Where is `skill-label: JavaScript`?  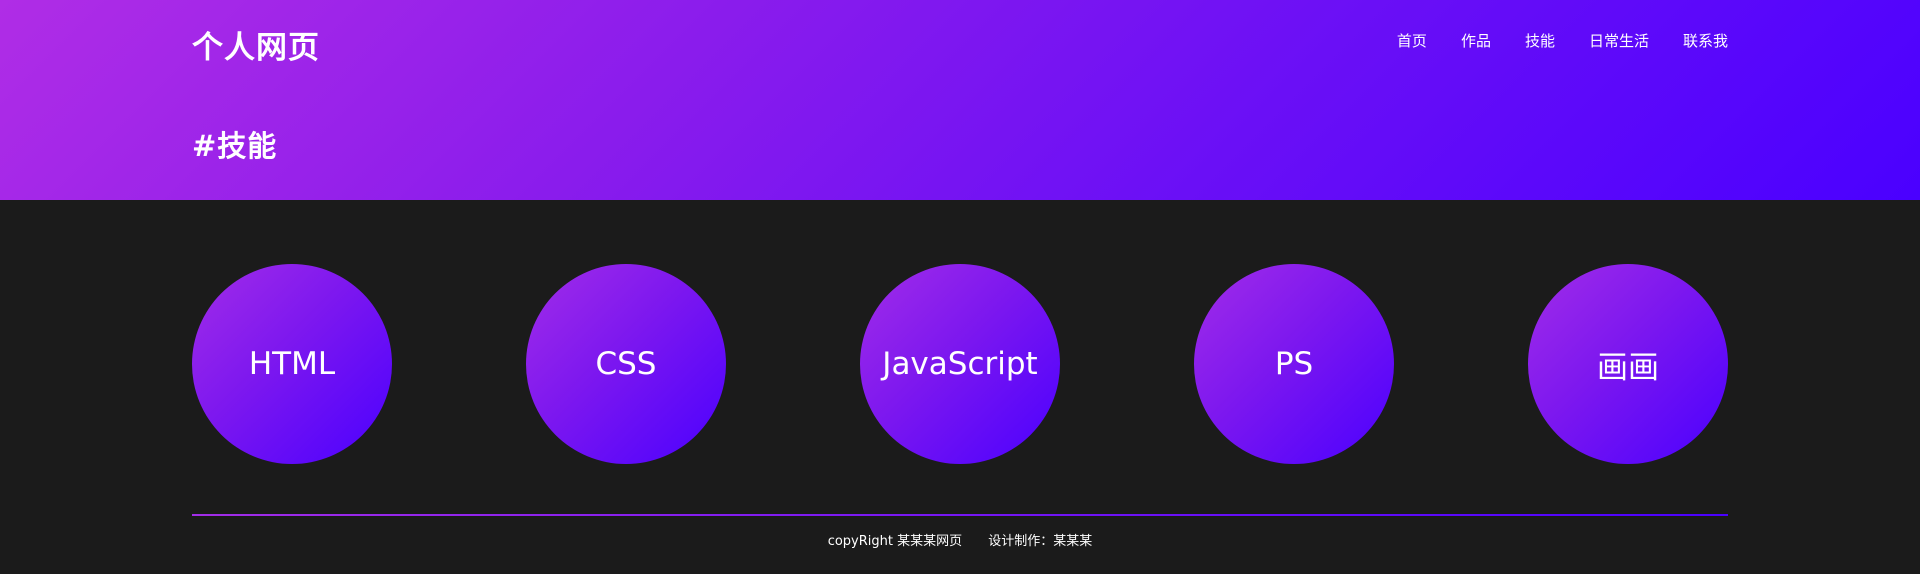
skill-label: JavaScript is located at coordinates (960, 364).